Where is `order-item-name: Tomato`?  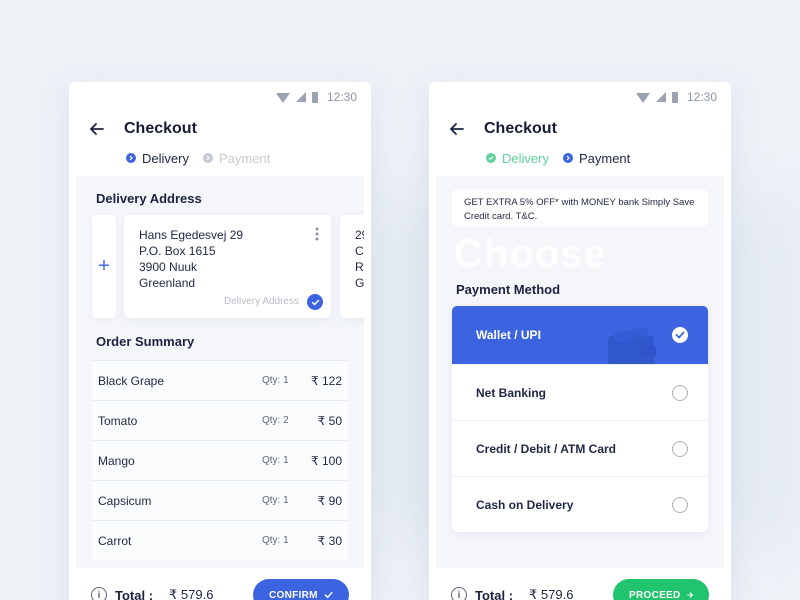 order-item-name: Tomato is located at coordinates (118, 420).